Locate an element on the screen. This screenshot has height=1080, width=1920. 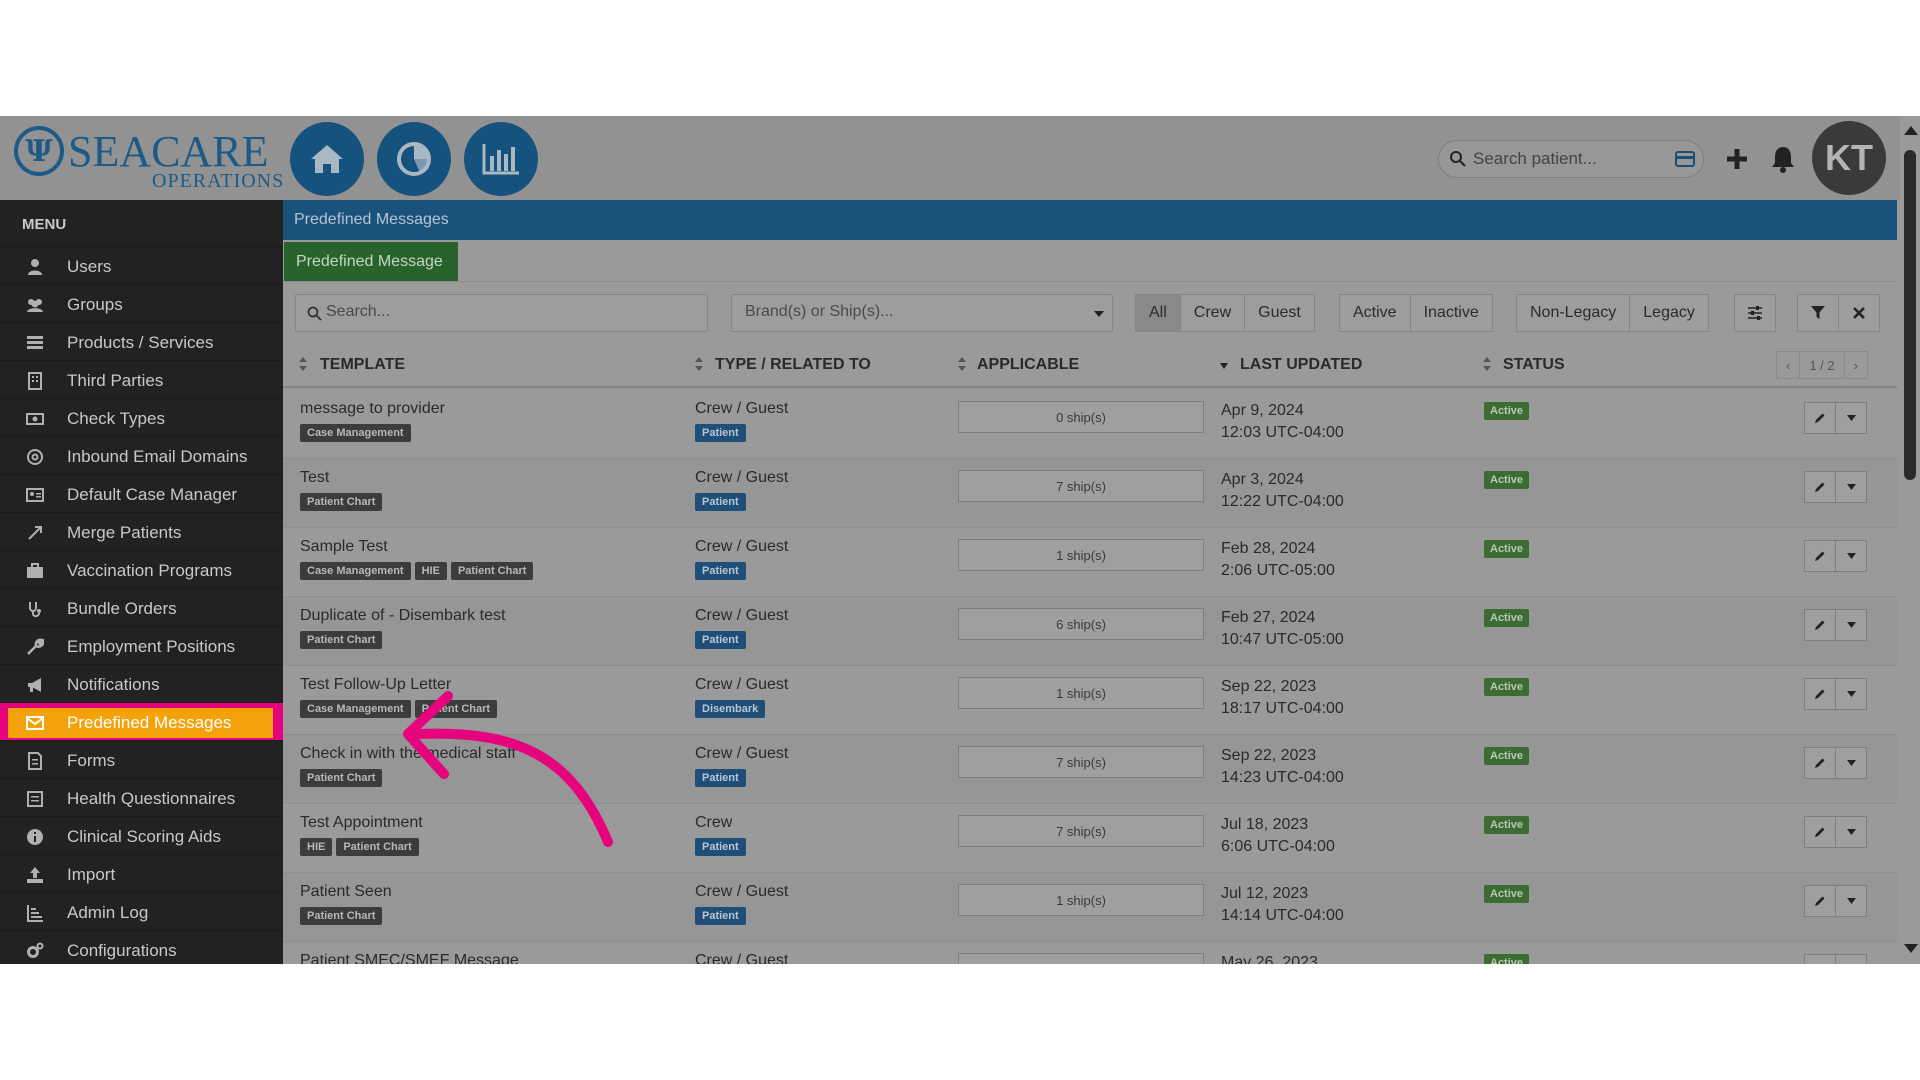
card-scan-icon is located at coordinates (1685, 159).